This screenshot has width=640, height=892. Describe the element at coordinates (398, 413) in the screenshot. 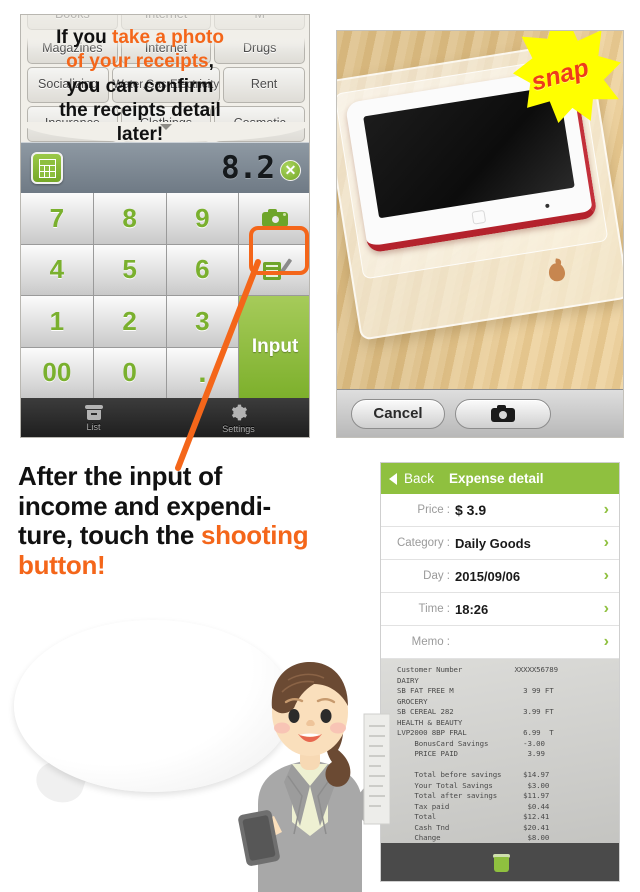

I see `cancel-button: Cancel` at that location.